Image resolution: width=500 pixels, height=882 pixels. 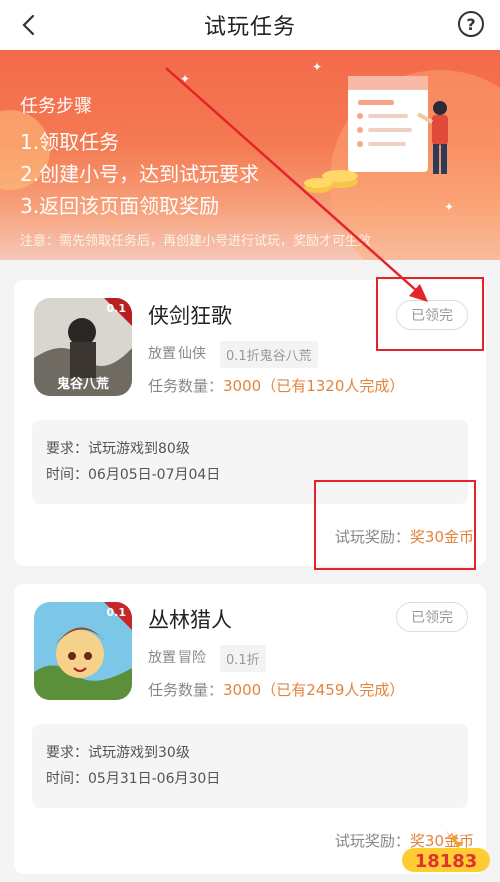 I want to click on watermark-text: 18183, so click(x=446, y=861).